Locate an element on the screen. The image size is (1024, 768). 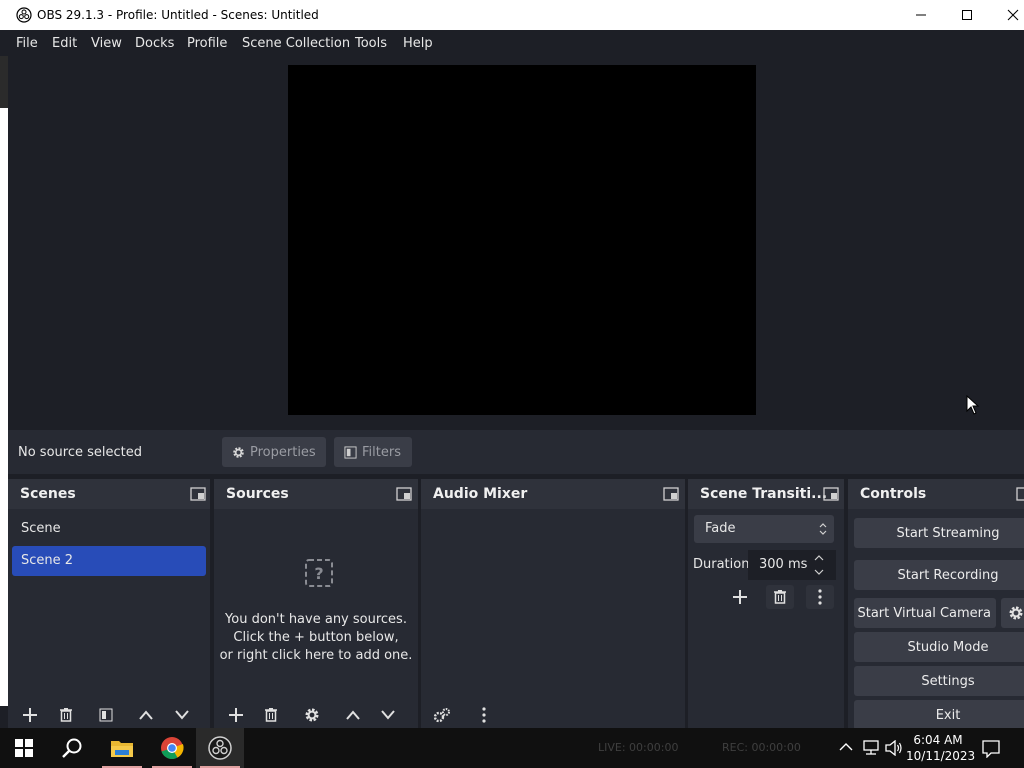
remove-transition-button is located at coordinates (780, 597).